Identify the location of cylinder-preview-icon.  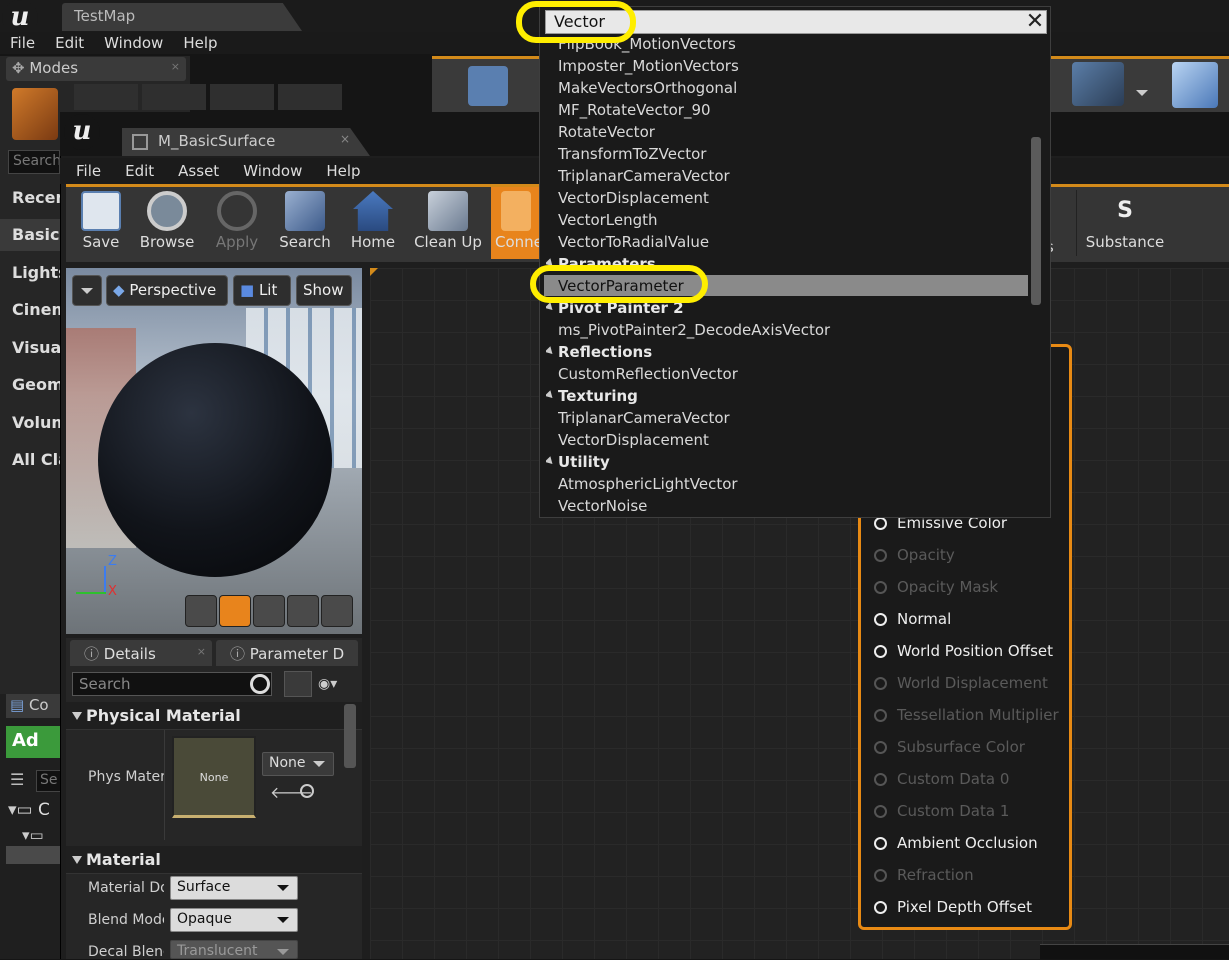
(201, 611).